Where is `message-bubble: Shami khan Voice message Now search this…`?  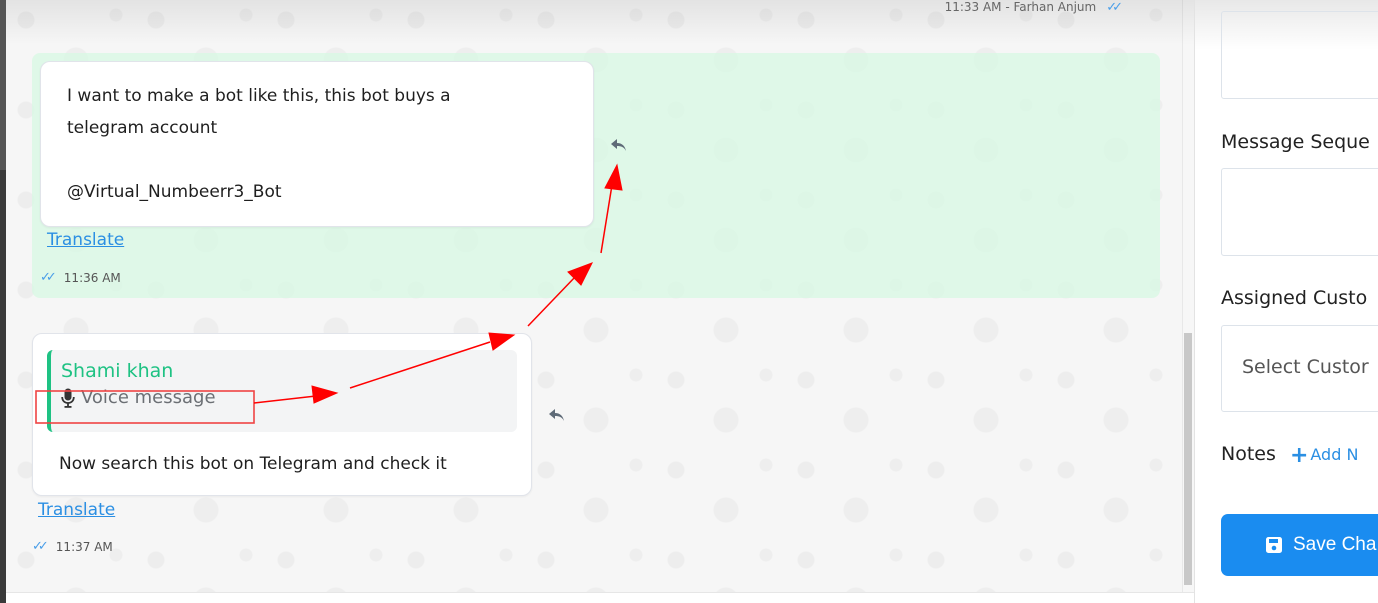
message-bubble: Shami khan Voice message Now search this… is located at coordinates (282, 414).